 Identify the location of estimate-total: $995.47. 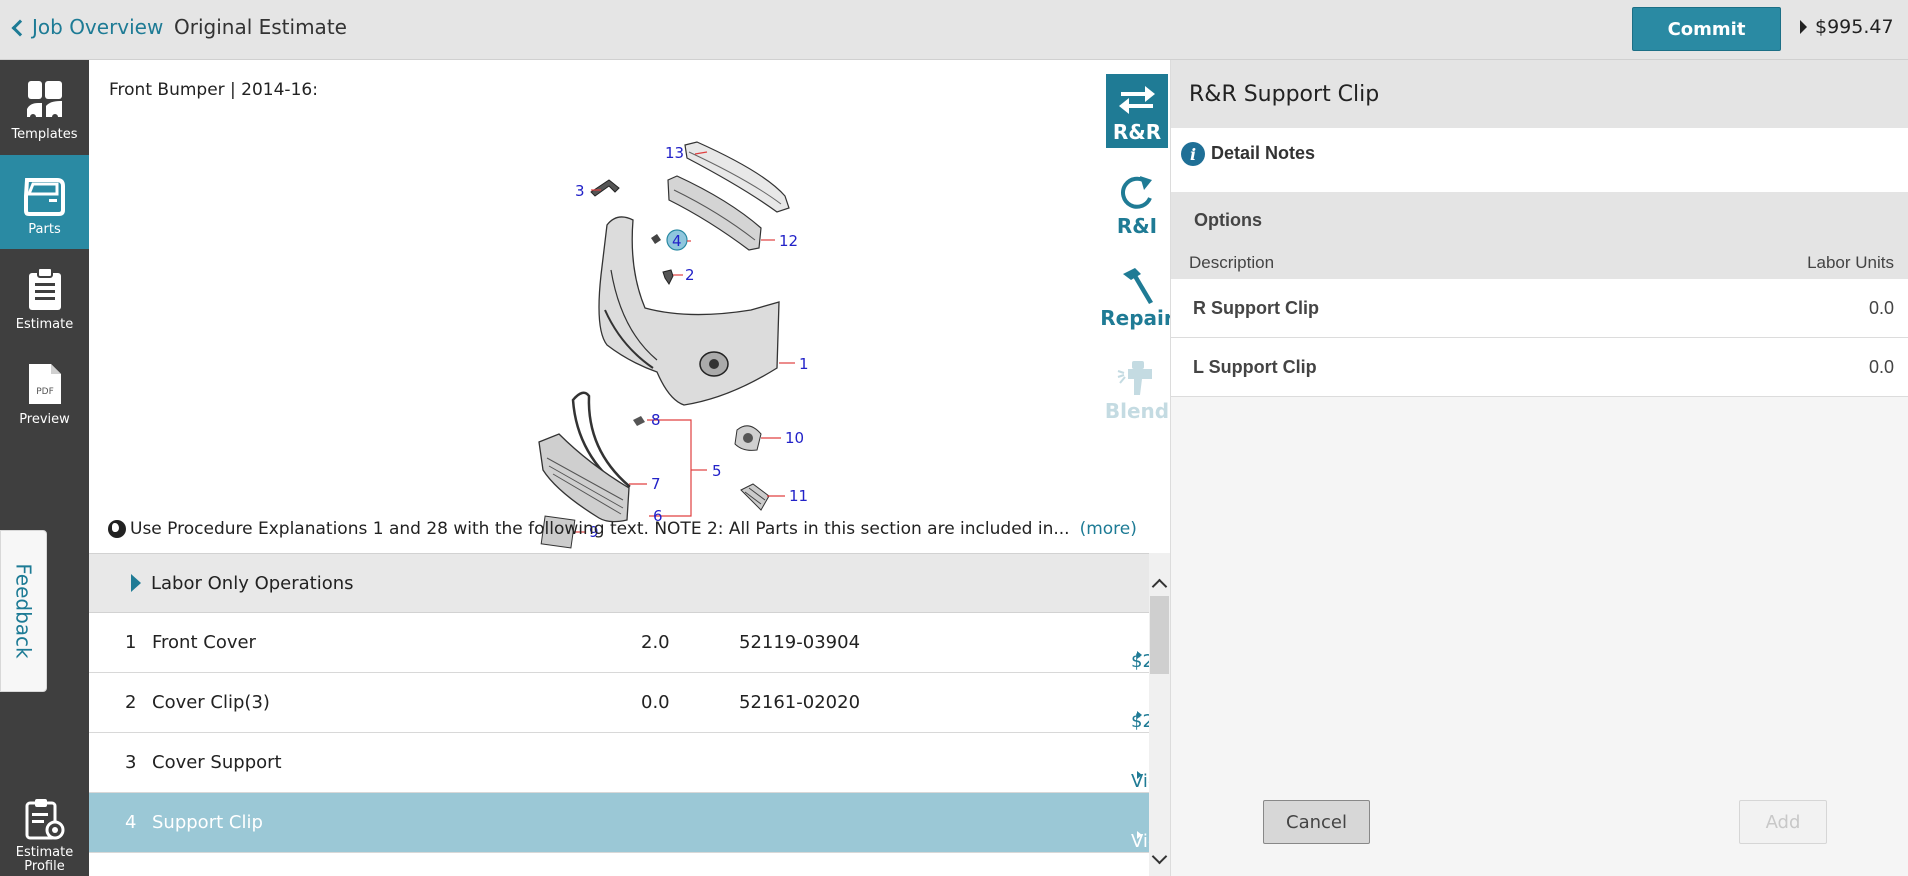
(1847, 27).